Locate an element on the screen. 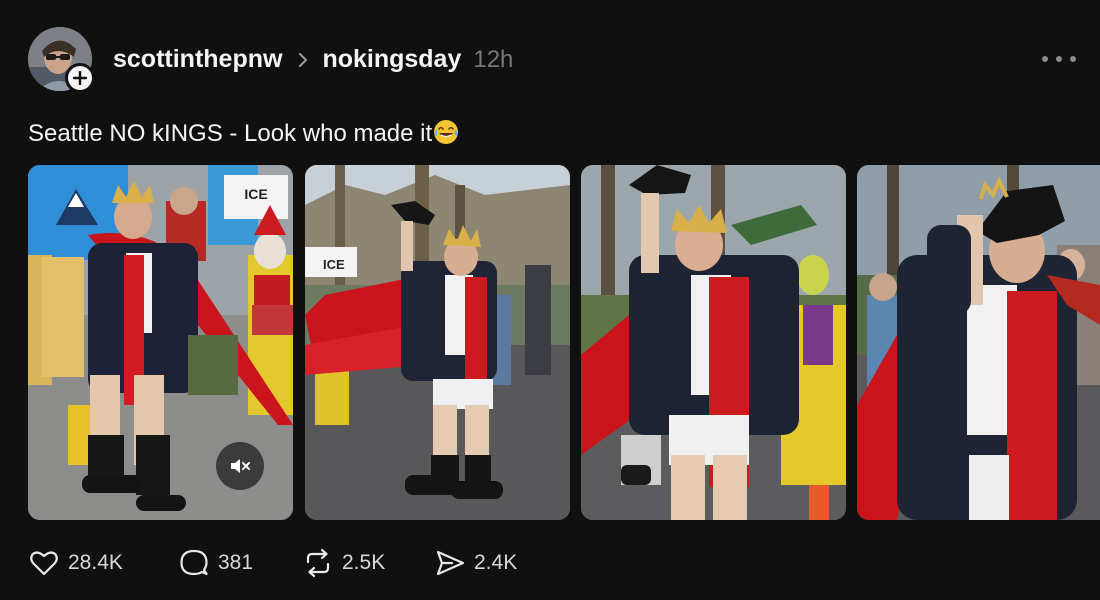  reply-count: 381 is located at coordinates (236, 562).